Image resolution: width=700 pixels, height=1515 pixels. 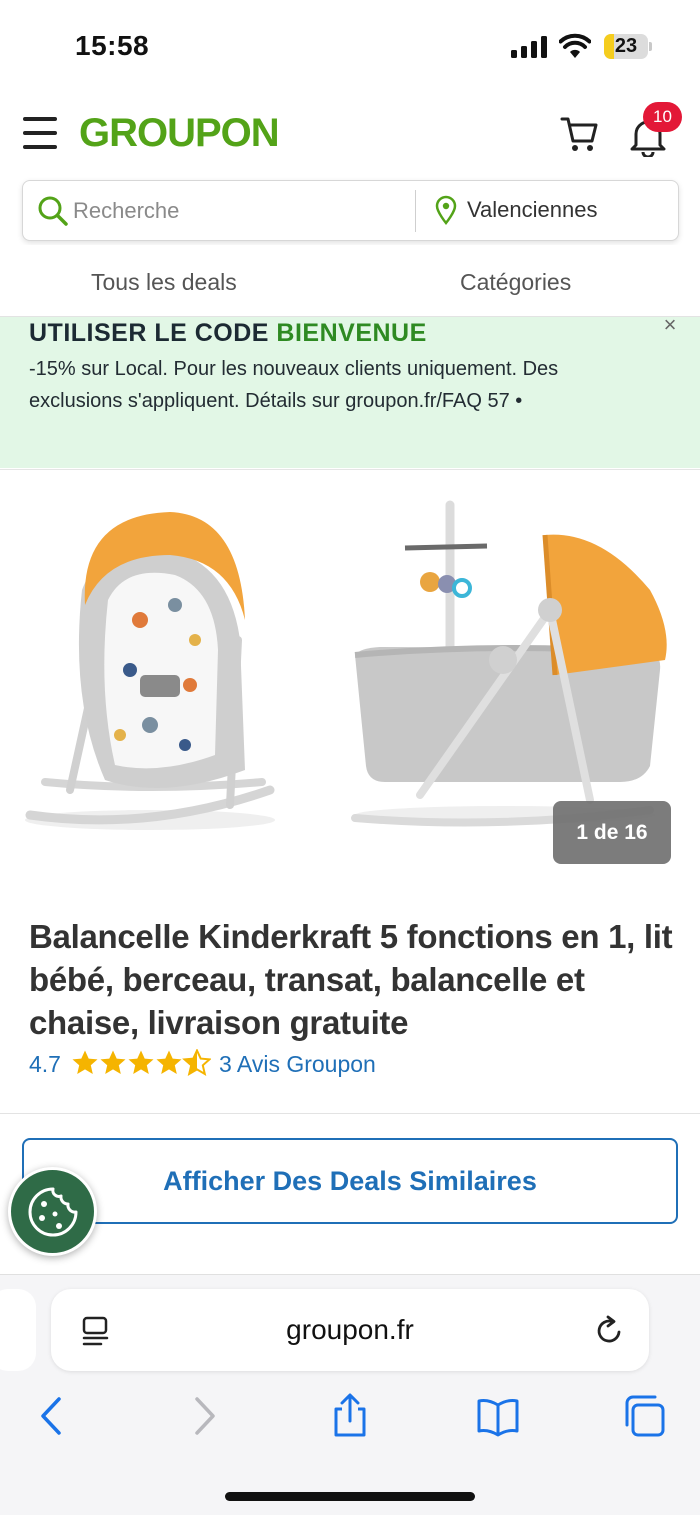 What do you see at coordinates (350, 46) in the screenshot?
I see `status-bar: 15:58 23` at bounding box center [350, 46].